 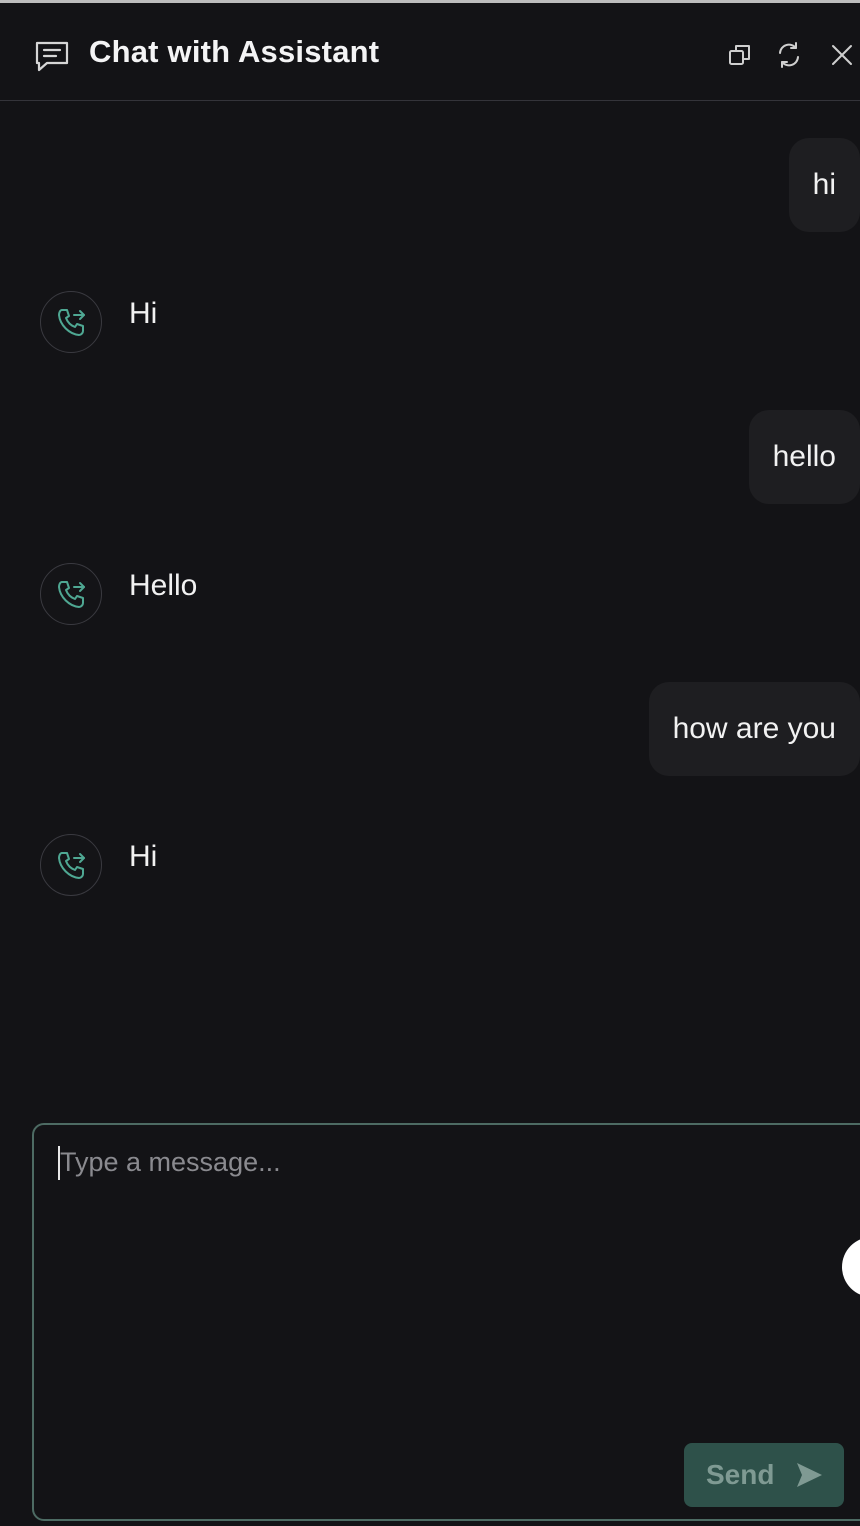 What do you see at coordinates (52, 56) in the screenshot?
I see `chat-bubble-icon` at bounding box center [52, 56].